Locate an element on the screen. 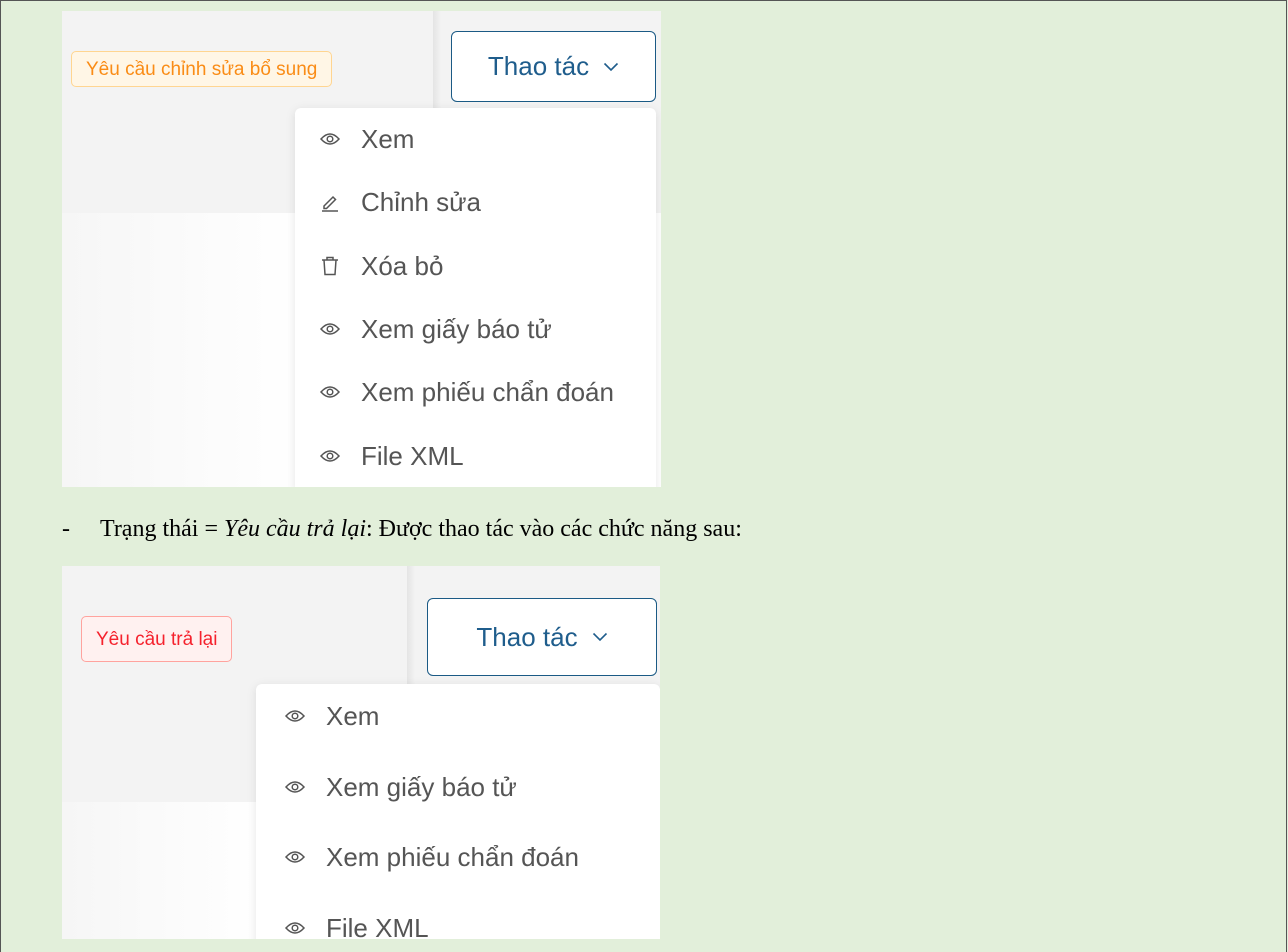  menu-item-edit: Chỉnh sửa is located at coordinates (475, 202).